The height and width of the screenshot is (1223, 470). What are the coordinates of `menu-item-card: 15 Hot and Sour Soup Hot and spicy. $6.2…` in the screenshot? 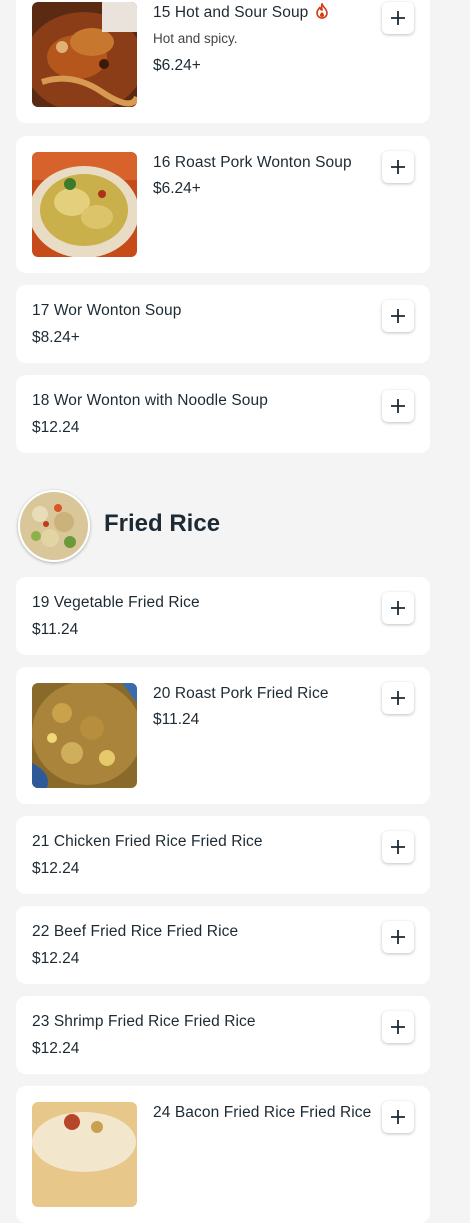 It's located at (223, 61).